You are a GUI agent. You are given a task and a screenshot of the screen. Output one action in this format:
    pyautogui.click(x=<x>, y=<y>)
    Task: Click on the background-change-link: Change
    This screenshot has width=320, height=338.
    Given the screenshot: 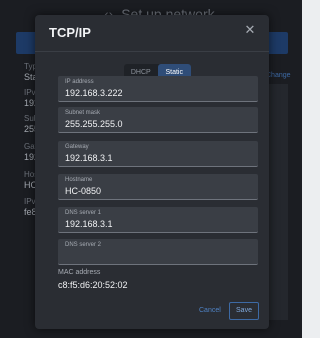 What is the action you would take?
    pyautogui.click(x=278, y=75)
    